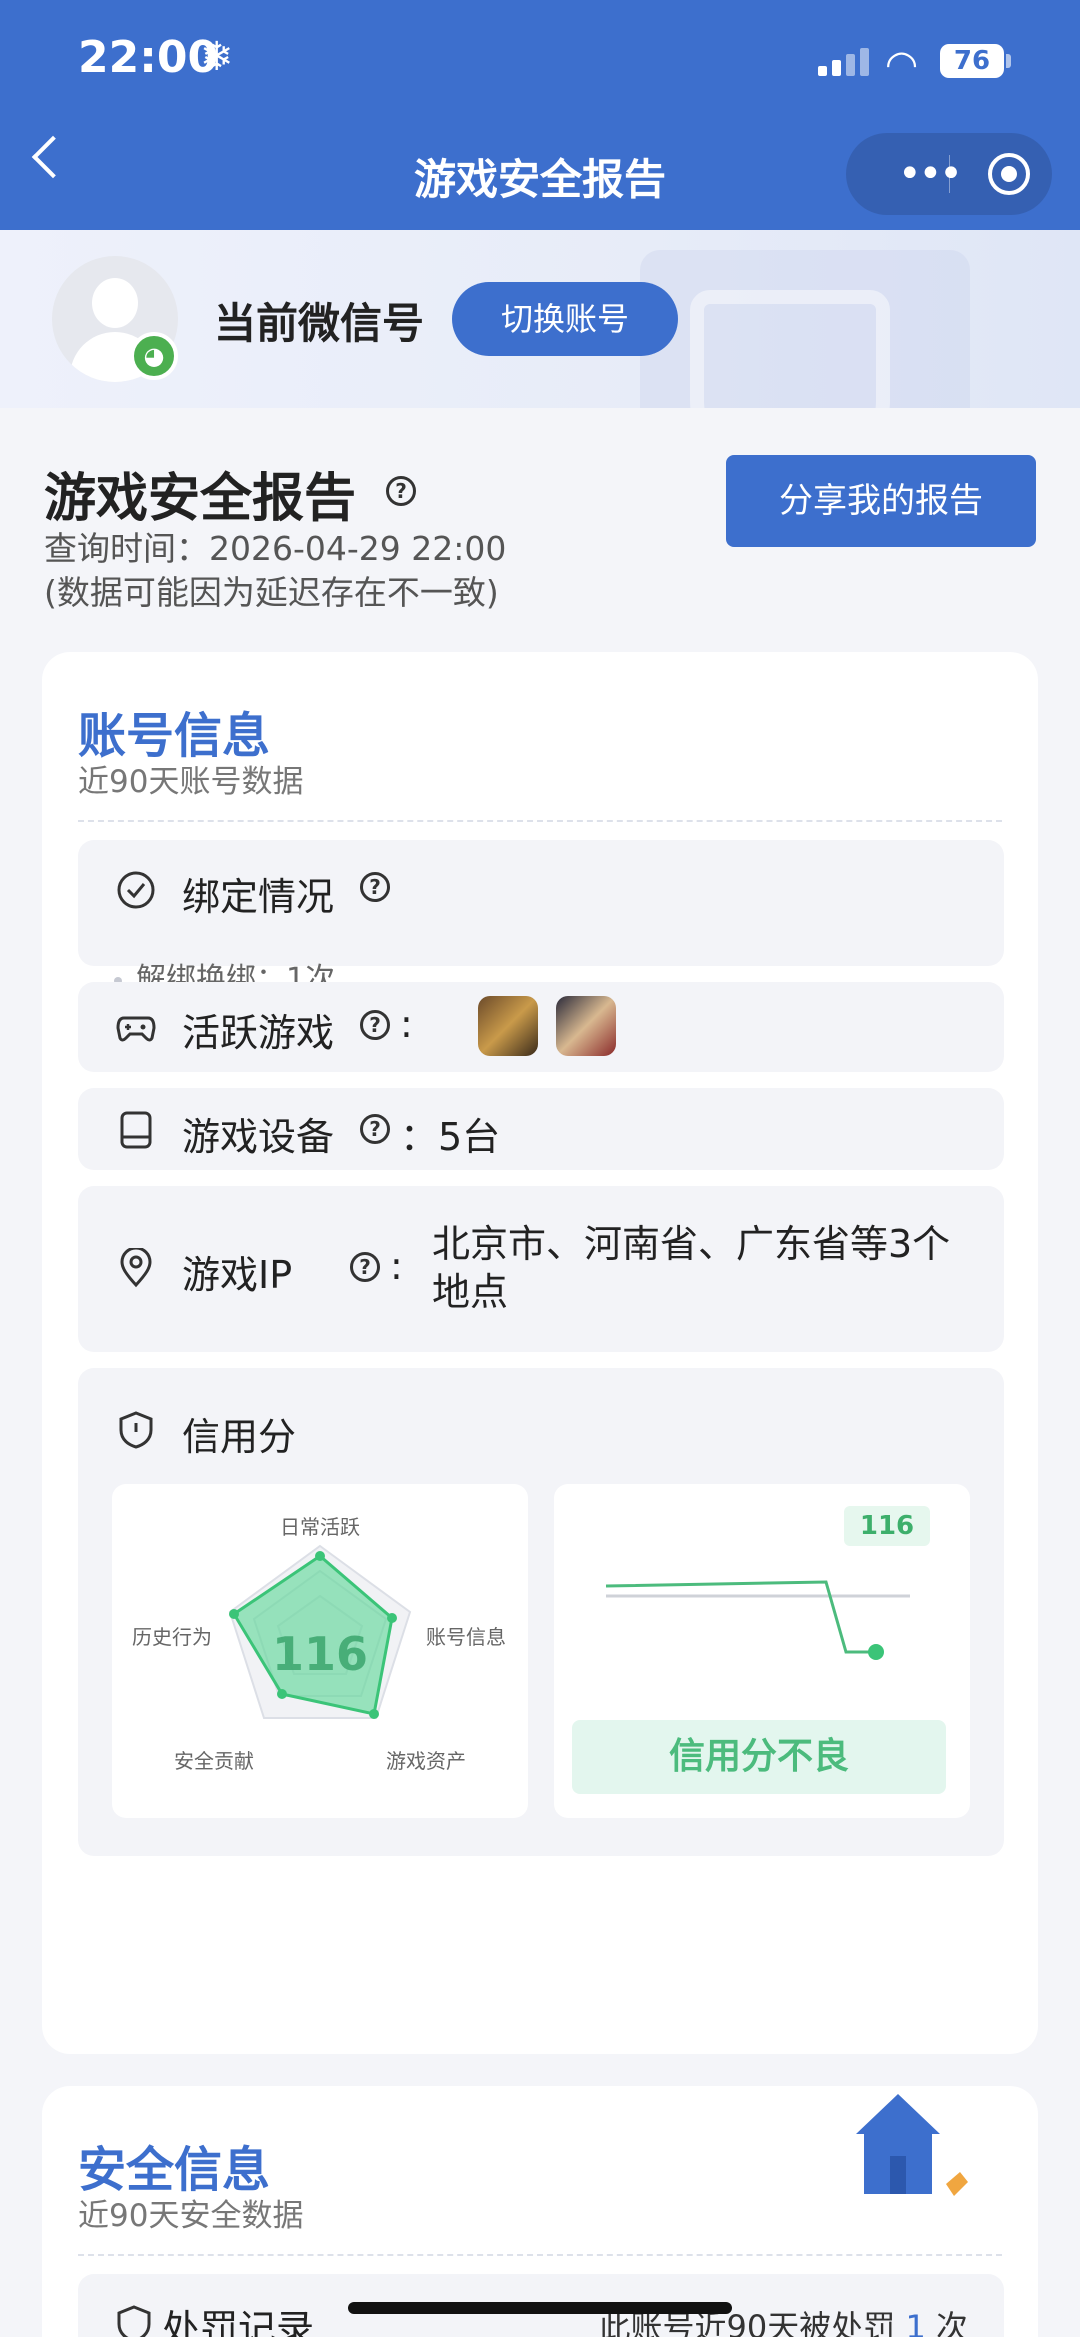  I want to click on account-banner: ◕ 当前微信号 切换账号, so click(540, 319).